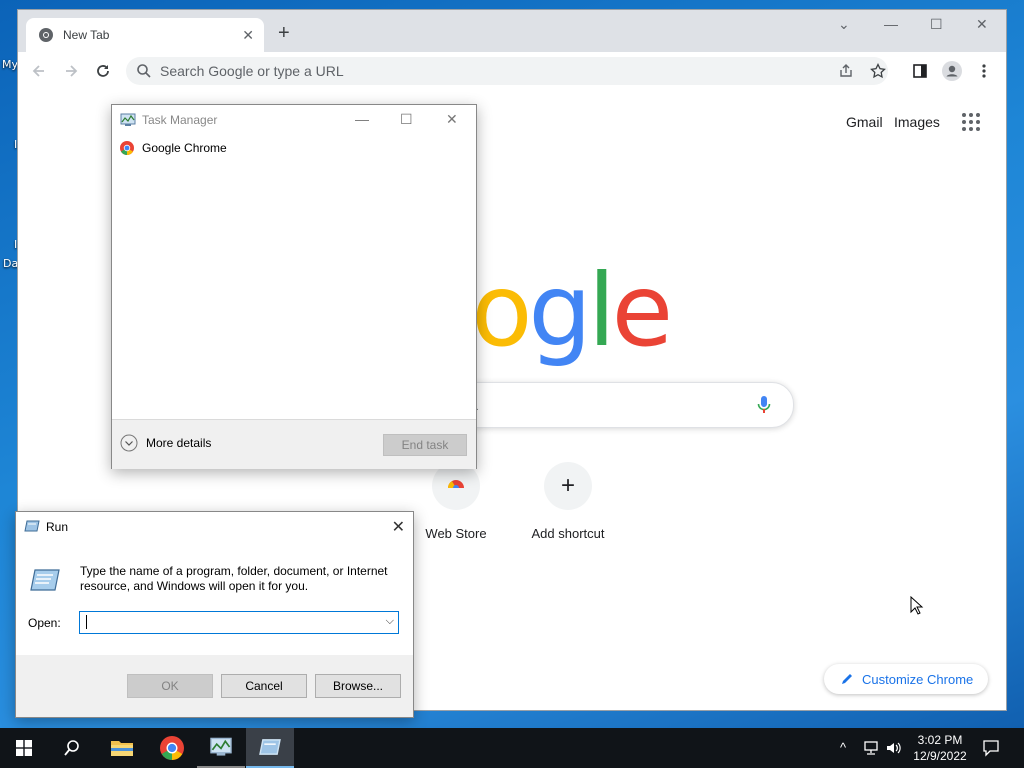 This screenshot has width=1024, height=768. What do you see at coordinates (940, 740) in the screenshot?
I see `clock-time: 3:02 PM` at bounding box center [940, 740].